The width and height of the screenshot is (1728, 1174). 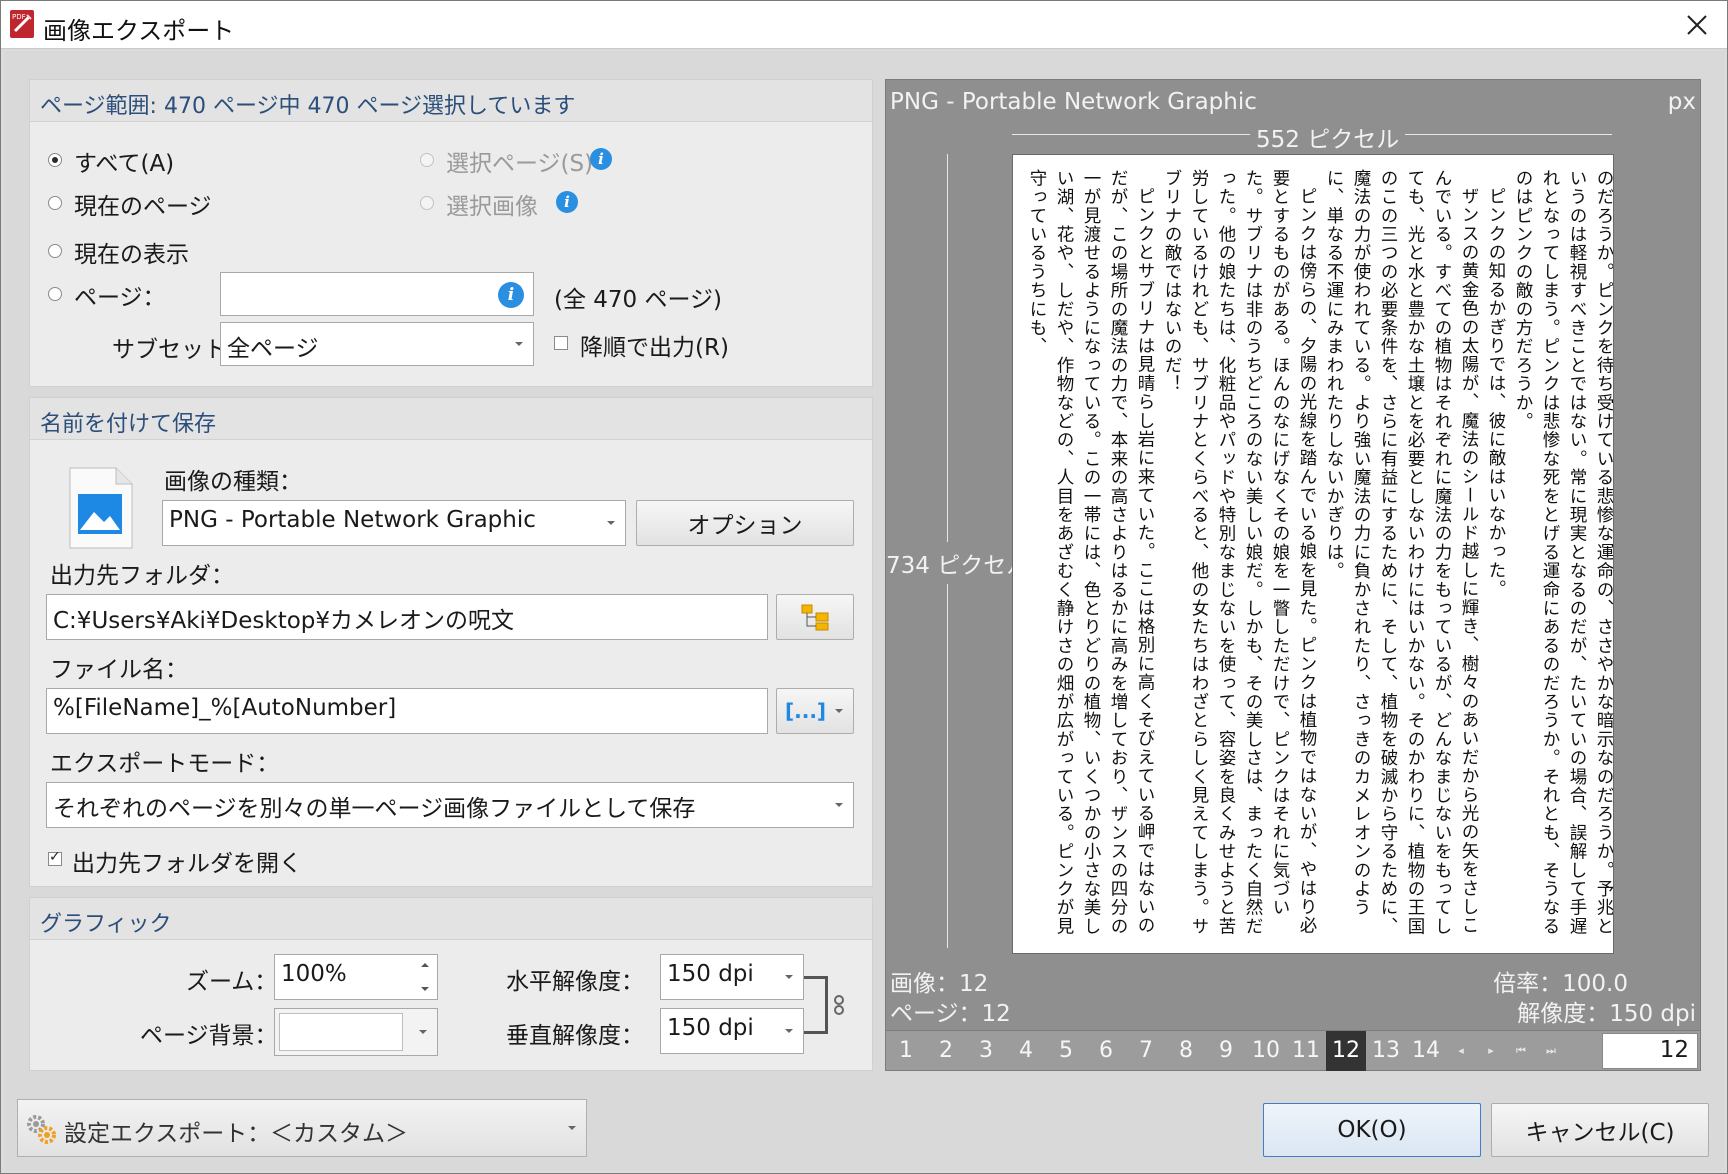 What do you see at coordinates (142, 576) in the screenshot?
I see `output-folder-label: 出力先フォルダ：` at bounding box center [142, 576].